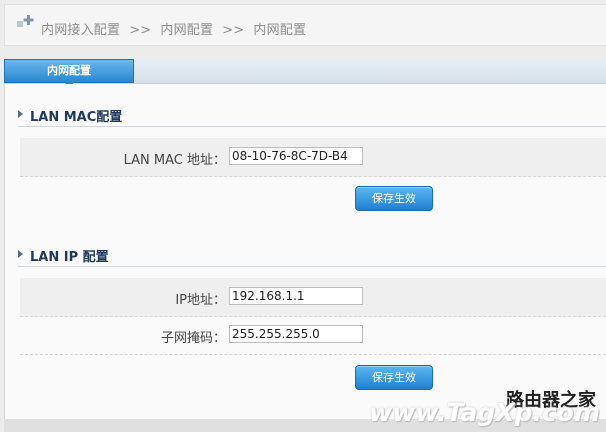  Describe the element at coordinates (25, 21) in the screenshot. I see `add-icon` at that location.